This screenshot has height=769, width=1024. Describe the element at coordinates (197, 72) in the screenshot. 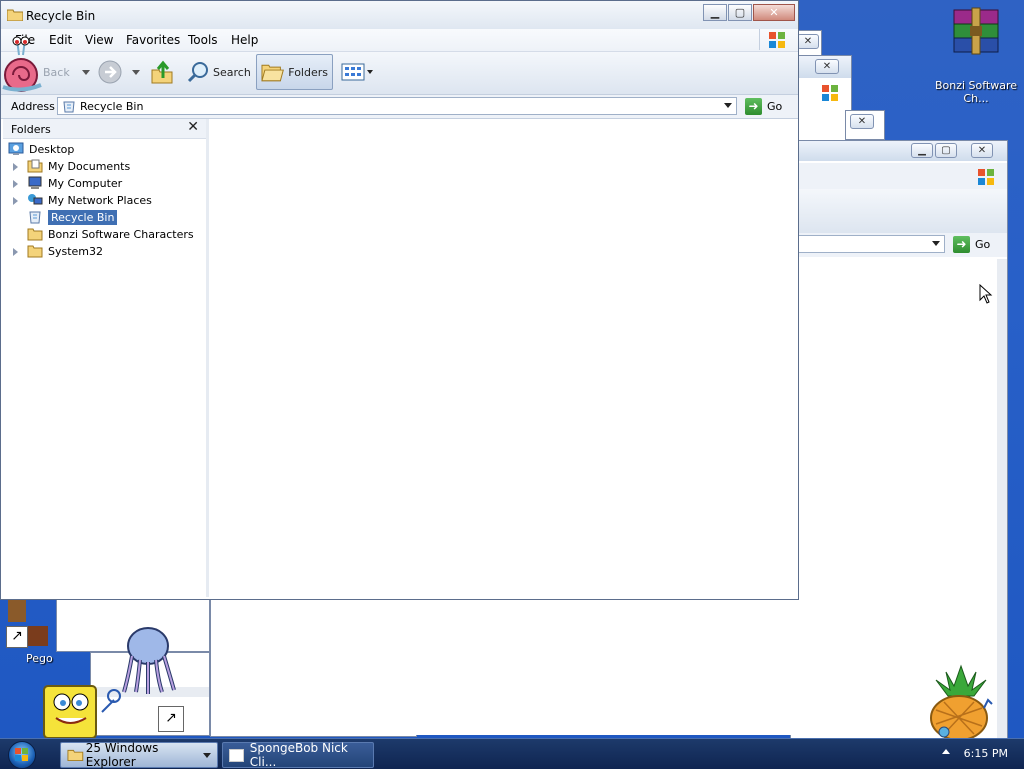

I see `search-icon` at that location.